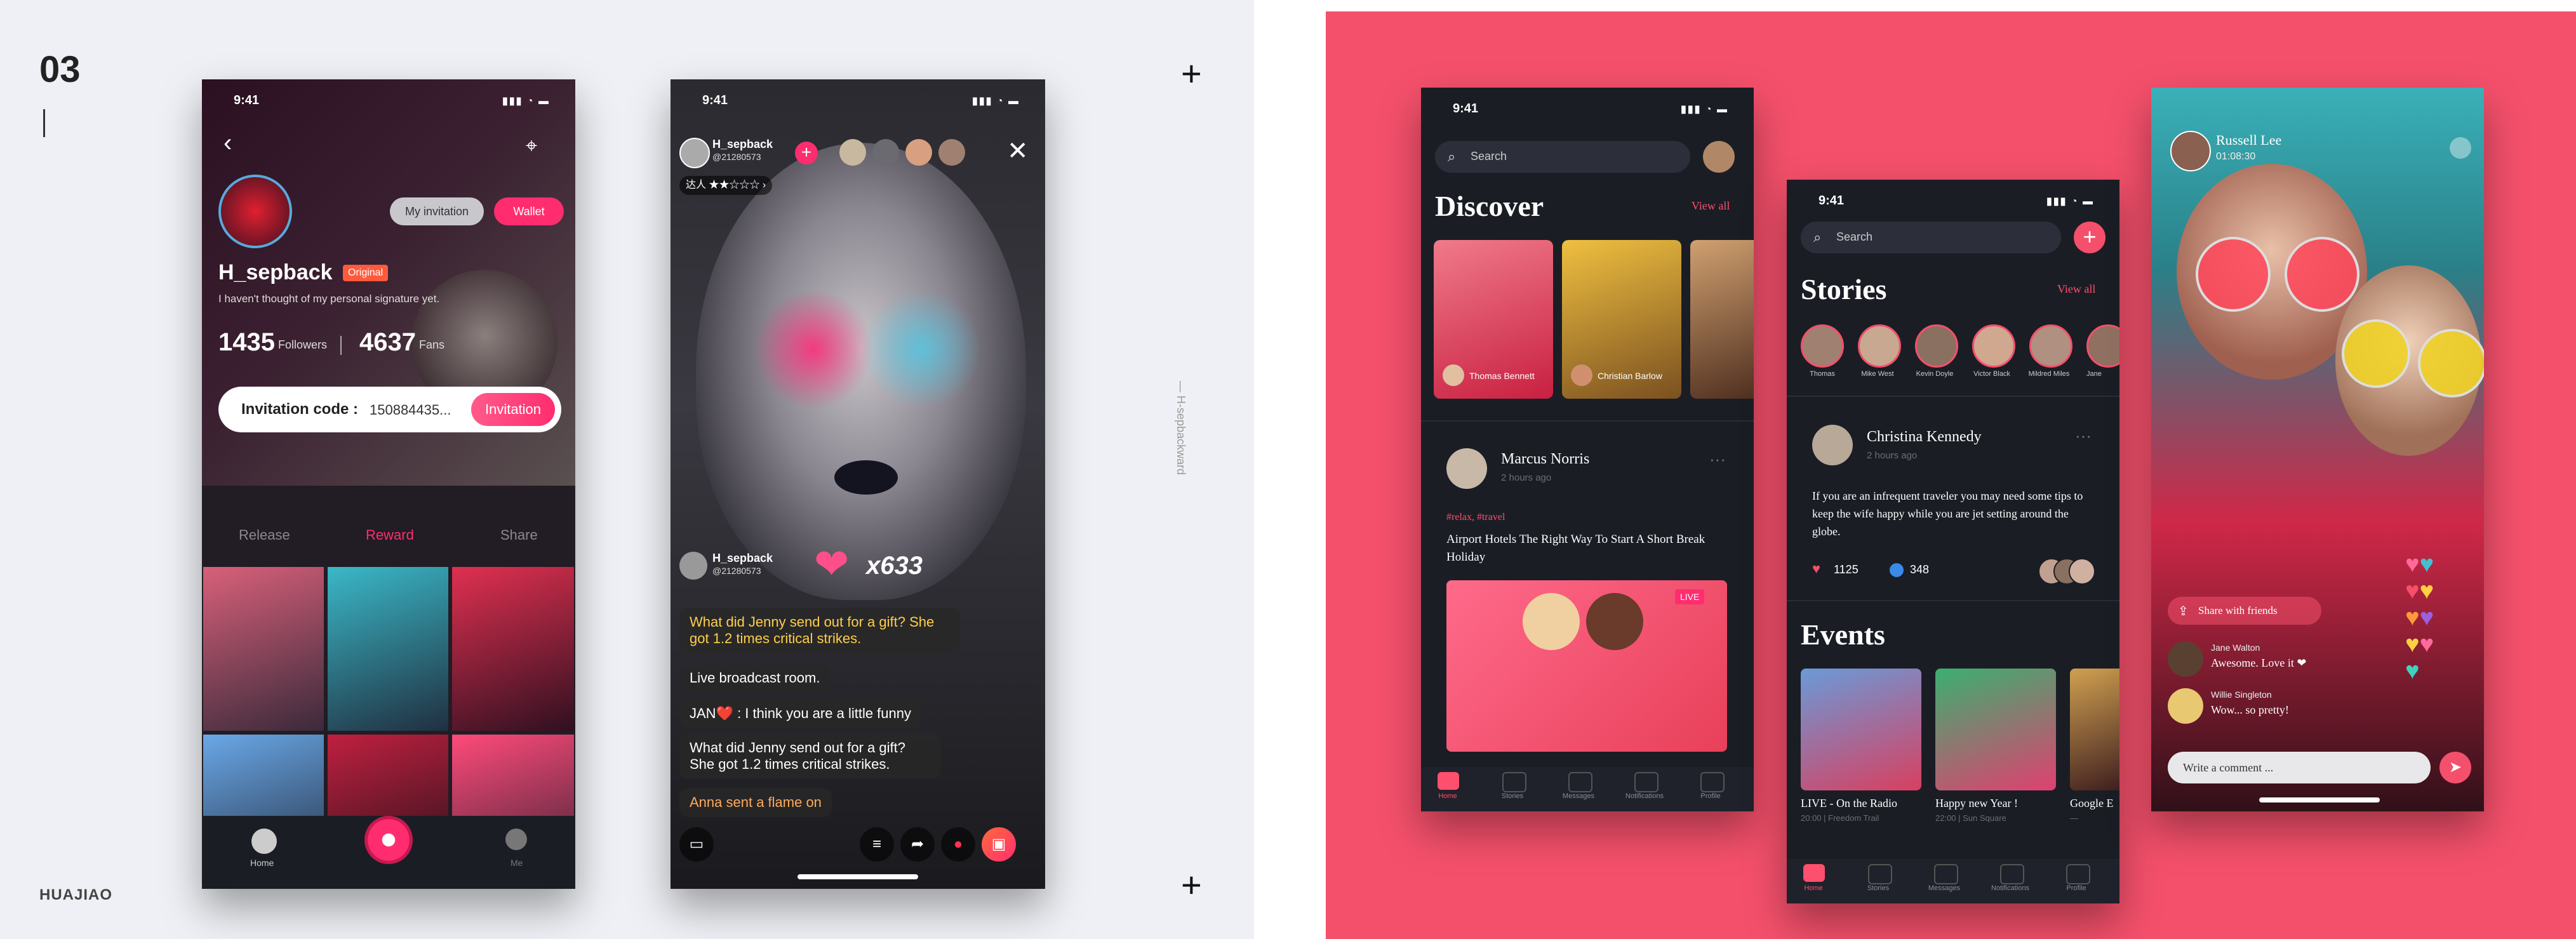  What do you see at coordinates (341, 345) in the screenshot?
I see `stats-divider` at bounding box center [341, 345].